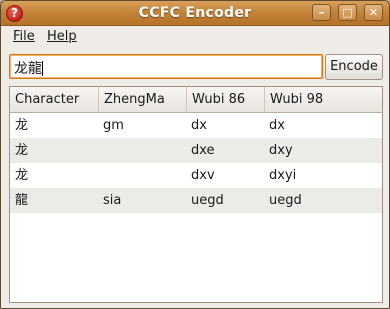  I want to click on table-row: 龙 dxe dxy, so click(196, 150).